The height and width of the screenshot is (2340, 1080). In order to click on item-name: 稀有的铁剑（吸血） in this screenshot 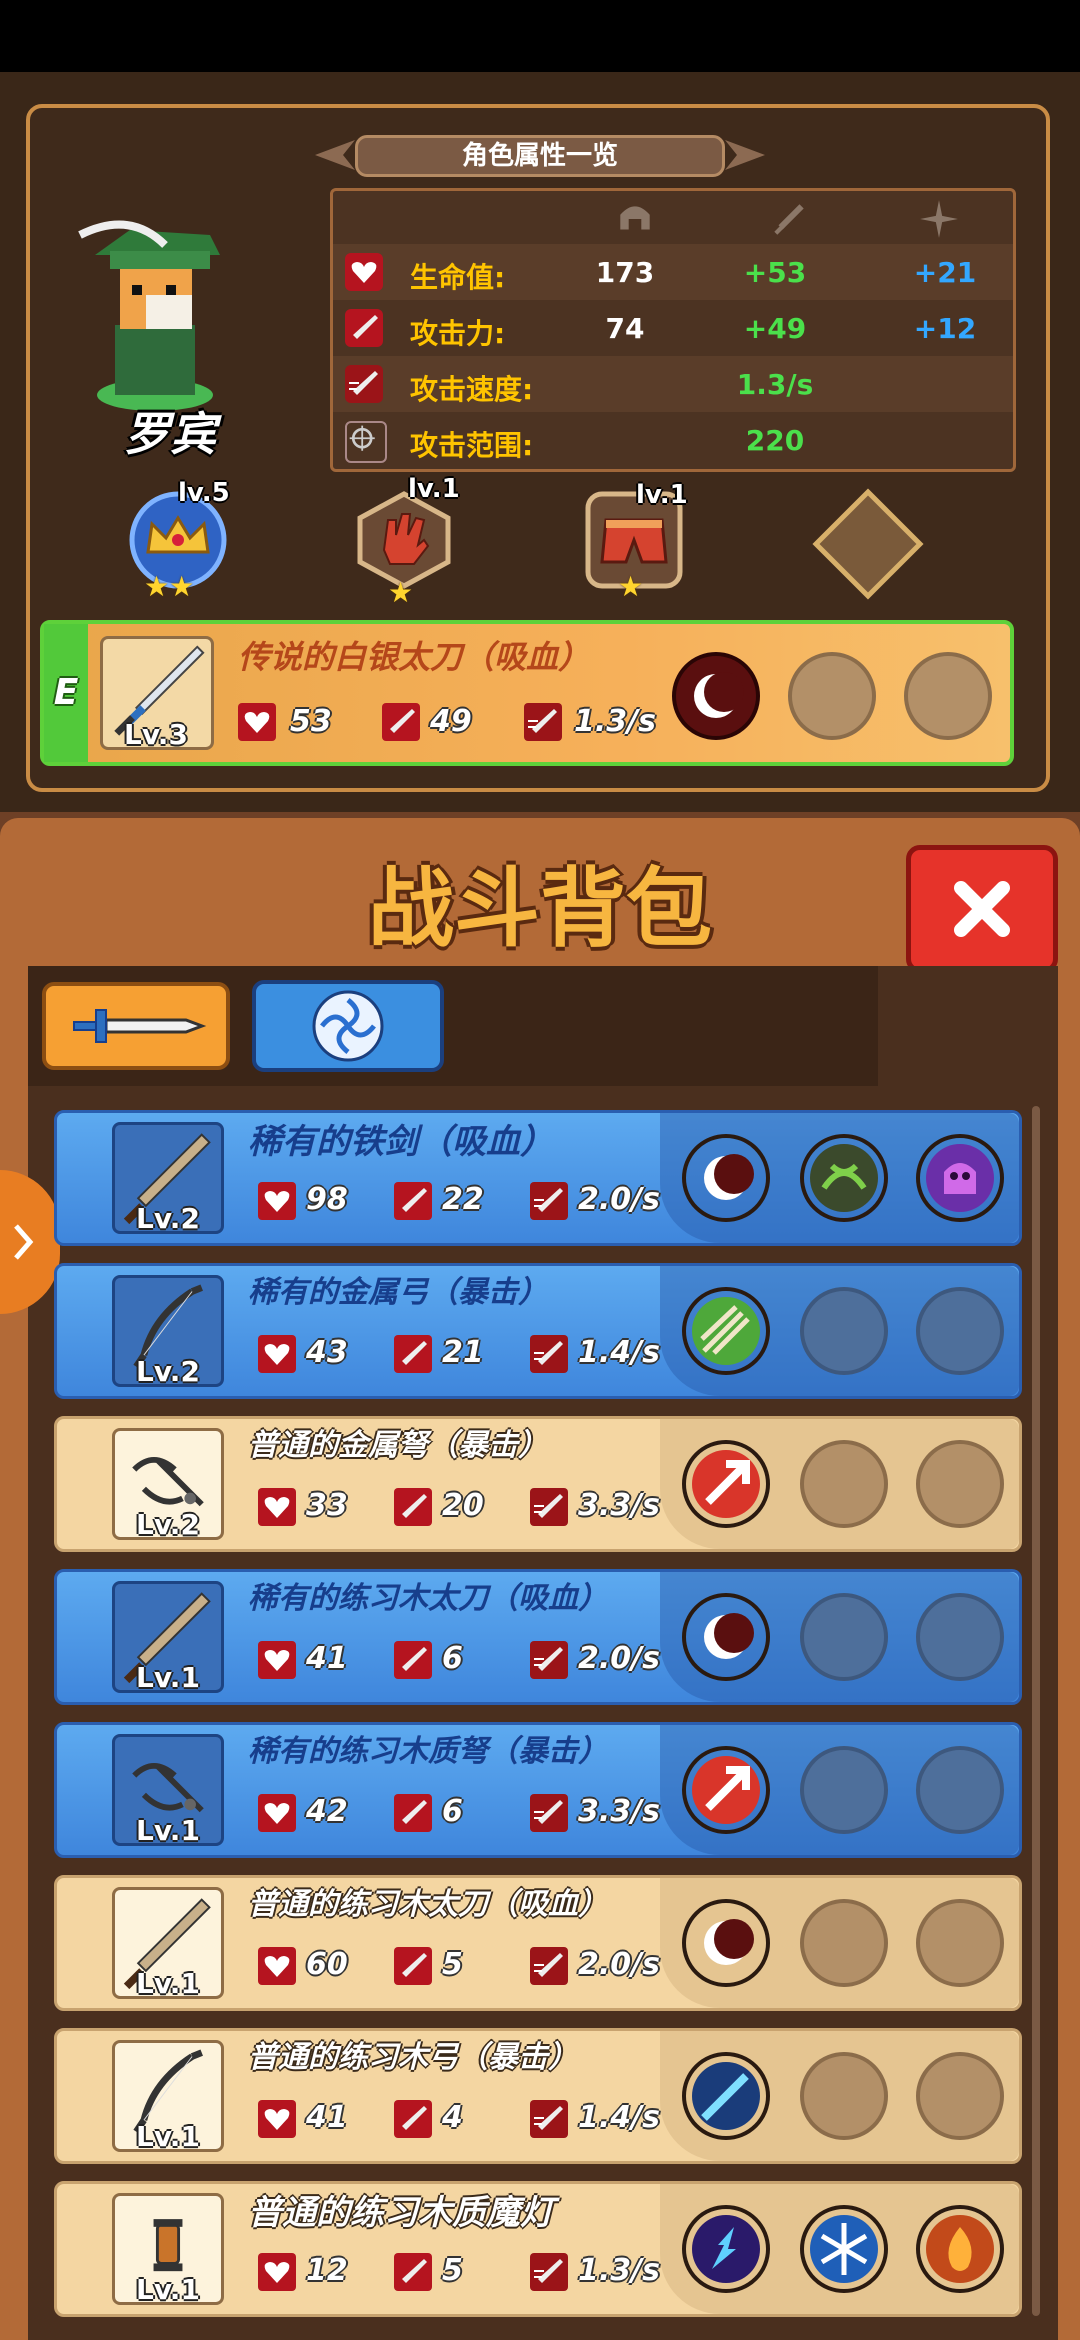, I will do `click(401, 1142)`.